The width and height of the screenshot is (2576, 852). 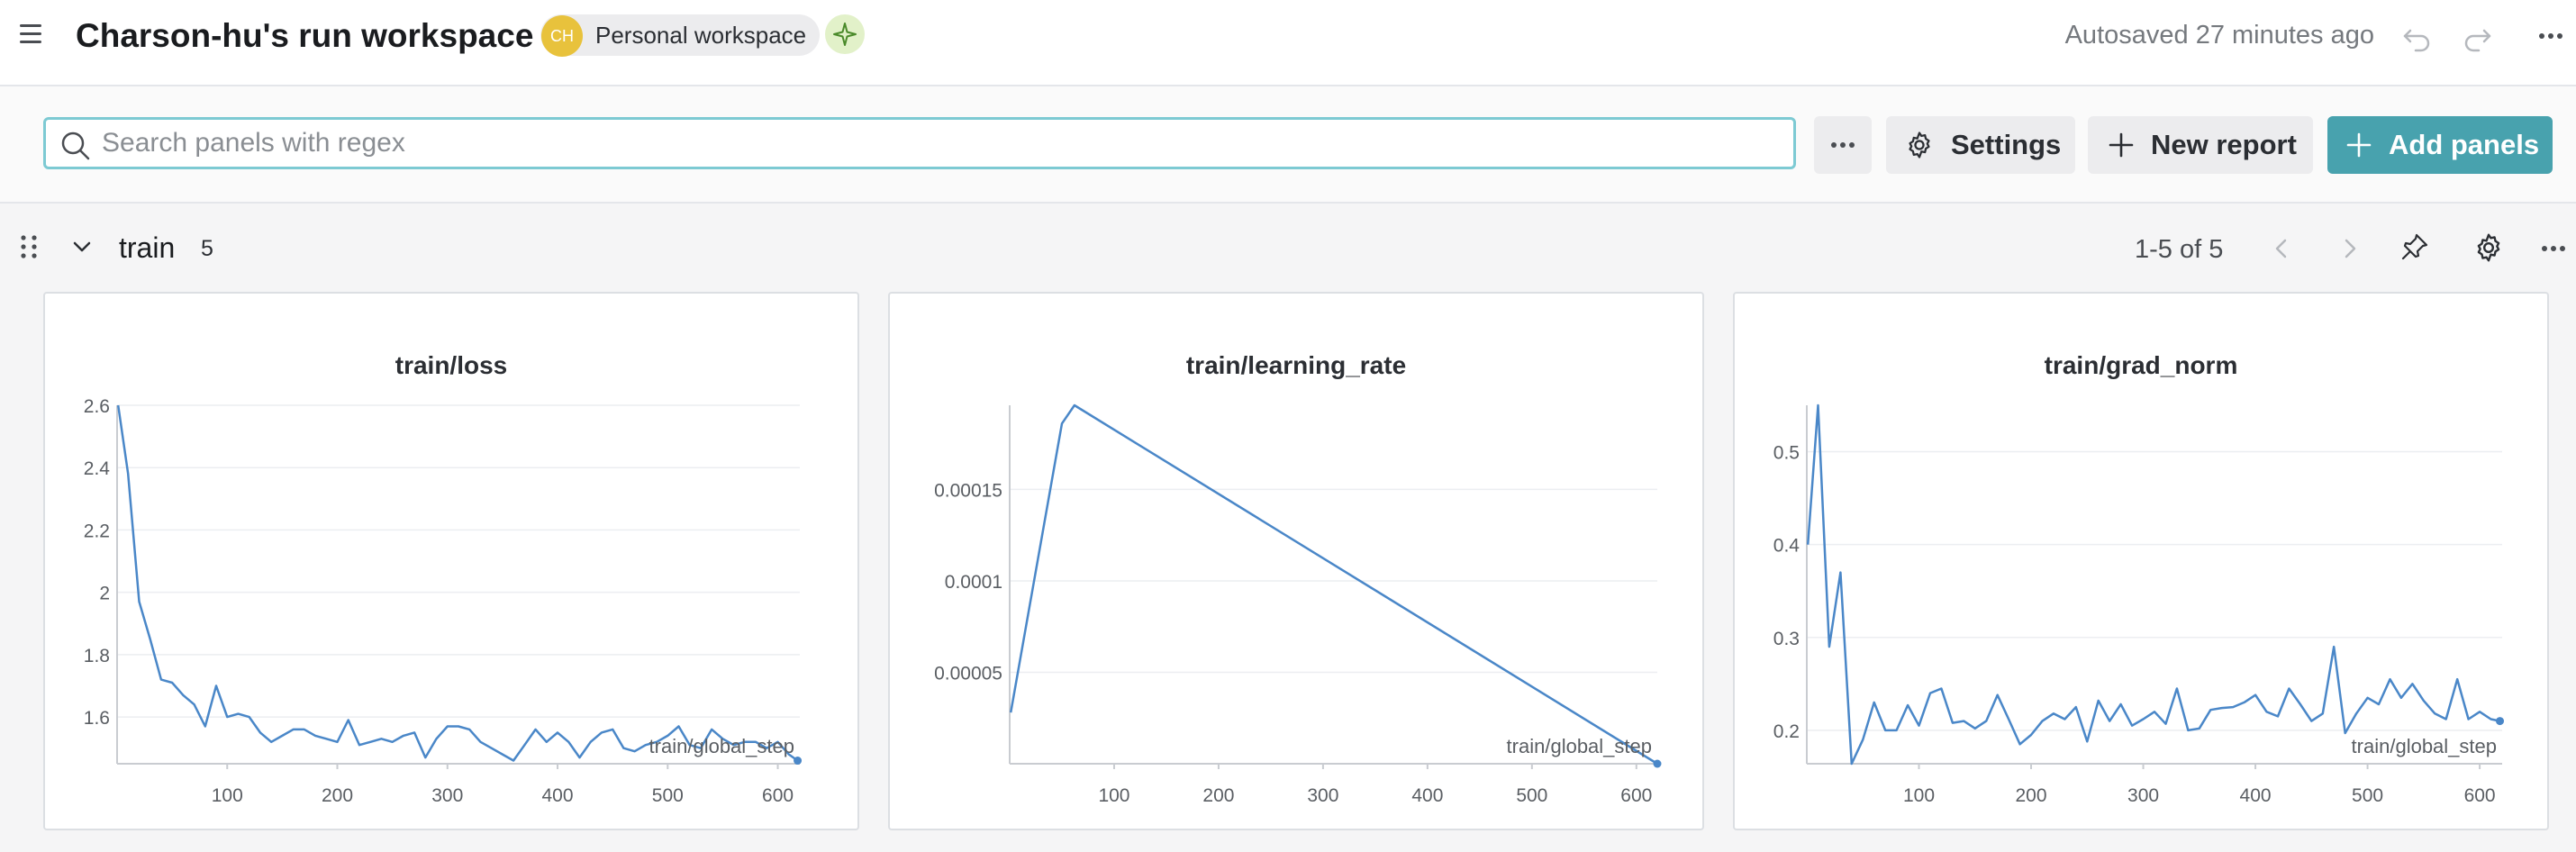 I want to click on pagination-text: 1-5 of 5, so click(x=2179, y=249).